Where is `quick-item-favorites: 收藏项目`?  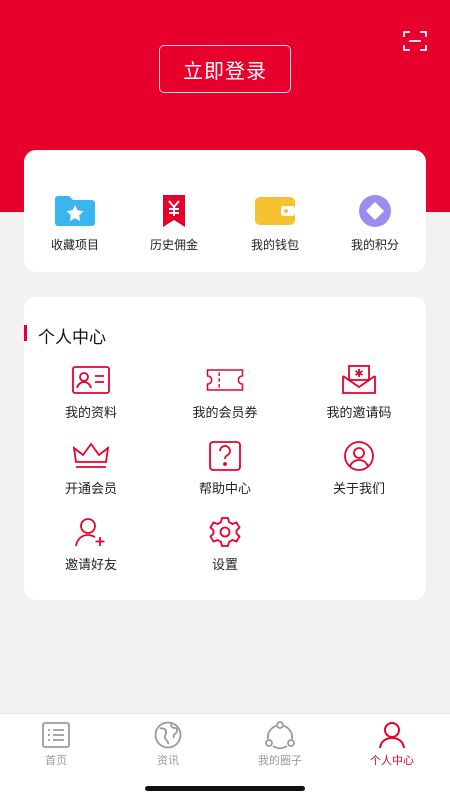 quick-item-favorites: 收藏项目 is located at coordinates (75, 223).